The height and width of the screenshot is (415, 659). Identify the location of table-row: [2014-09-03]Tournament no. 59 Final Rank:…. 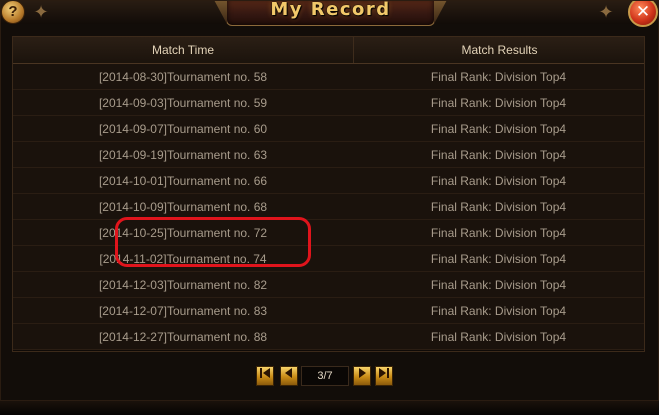
(328, 103).